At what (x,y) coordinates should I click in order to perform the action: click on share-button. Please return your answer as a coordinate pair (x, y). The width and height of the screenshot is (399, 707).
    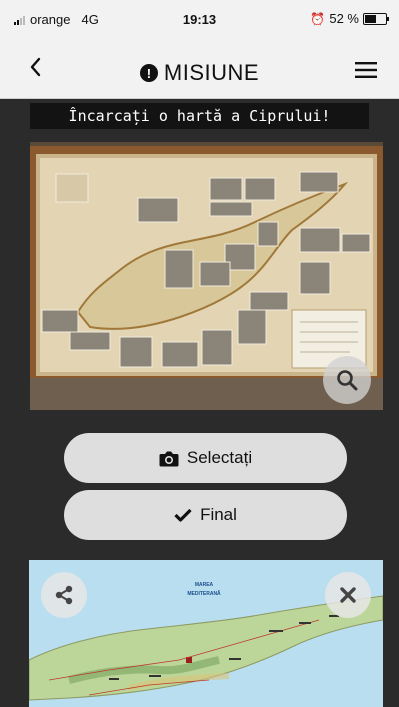
    Looking at the image, I should click on (64, 595).